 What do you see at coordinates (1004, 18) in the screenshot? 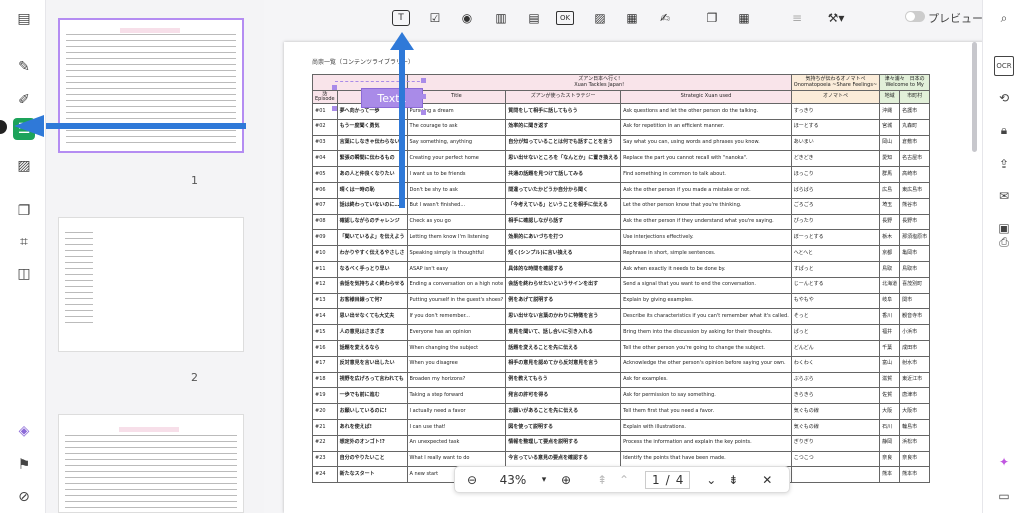
I see `search-icon: ⌕` at bounding box center [1004, 18].